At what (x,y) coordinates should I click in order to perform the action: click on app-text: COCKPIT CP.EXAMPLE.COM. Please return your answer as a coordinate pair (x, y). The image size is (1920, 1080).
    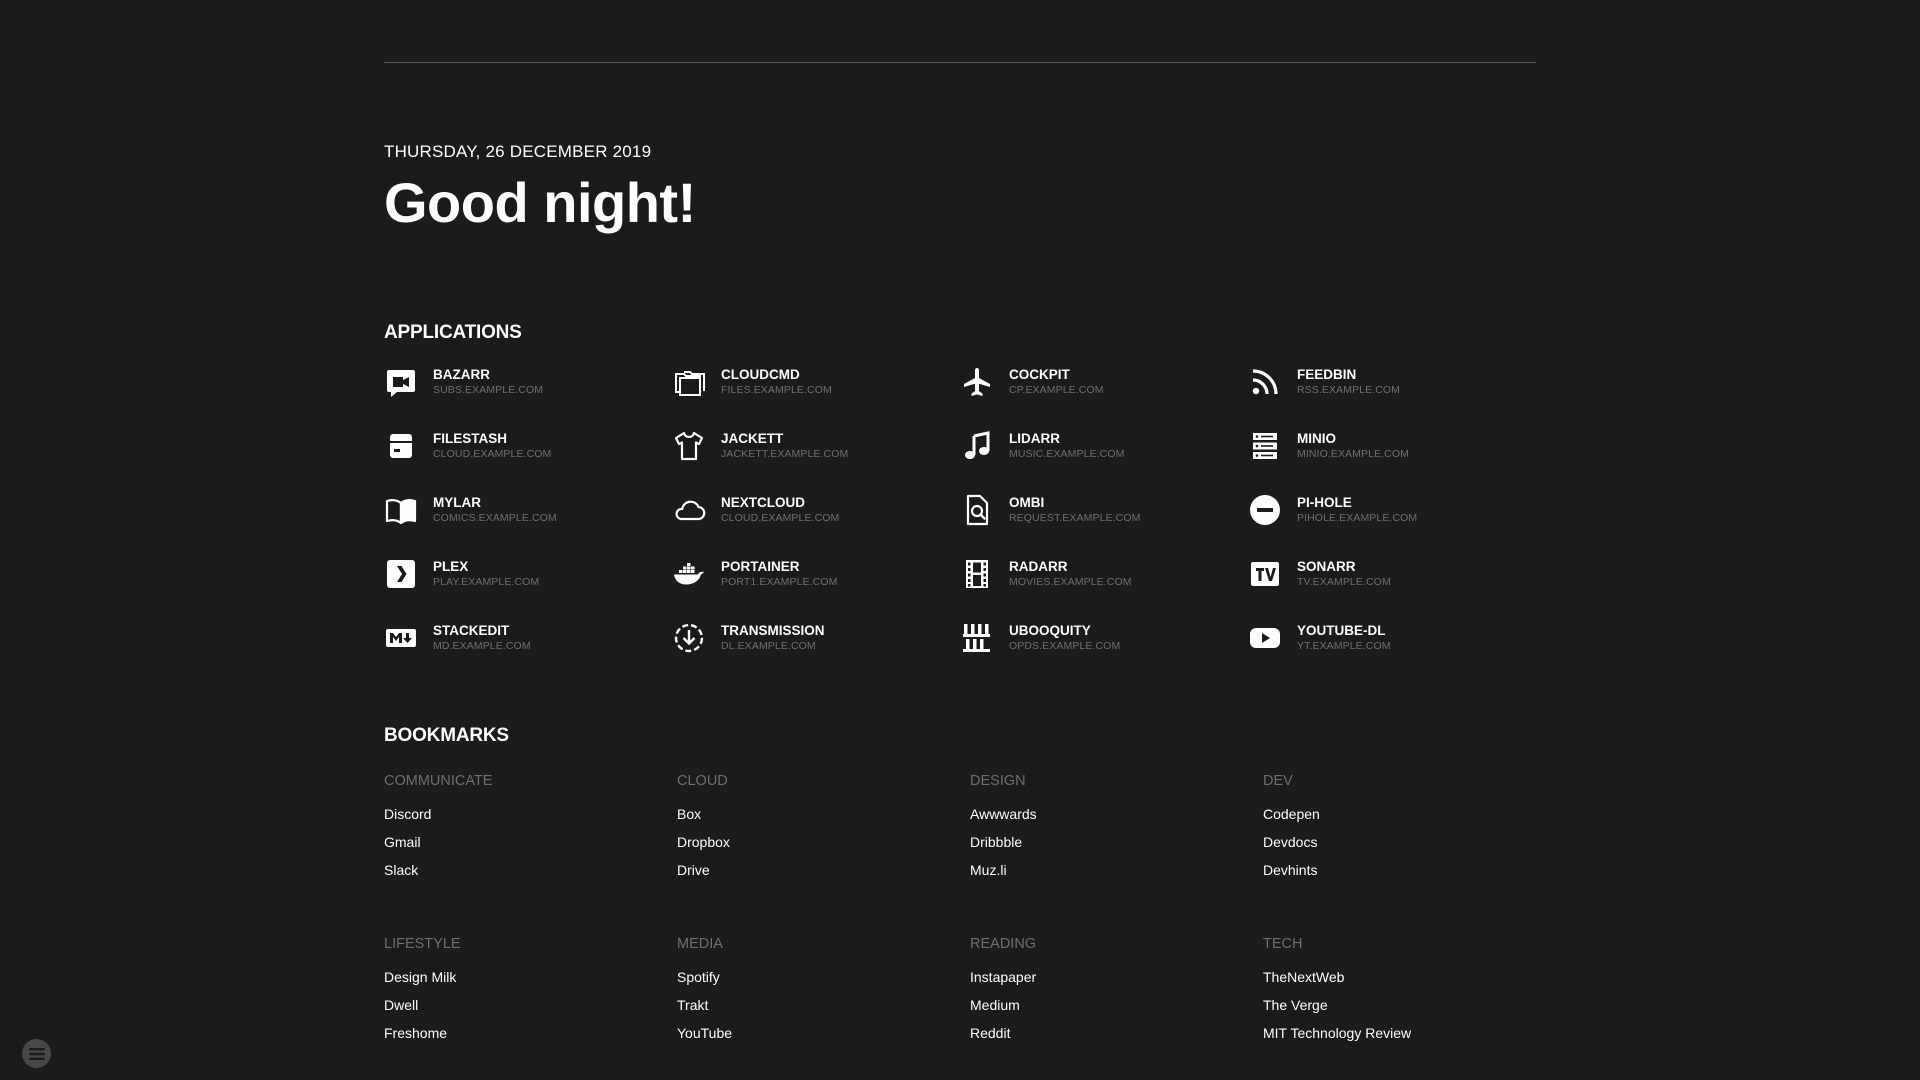
    Looking at the image, I should click on (1056, 380).